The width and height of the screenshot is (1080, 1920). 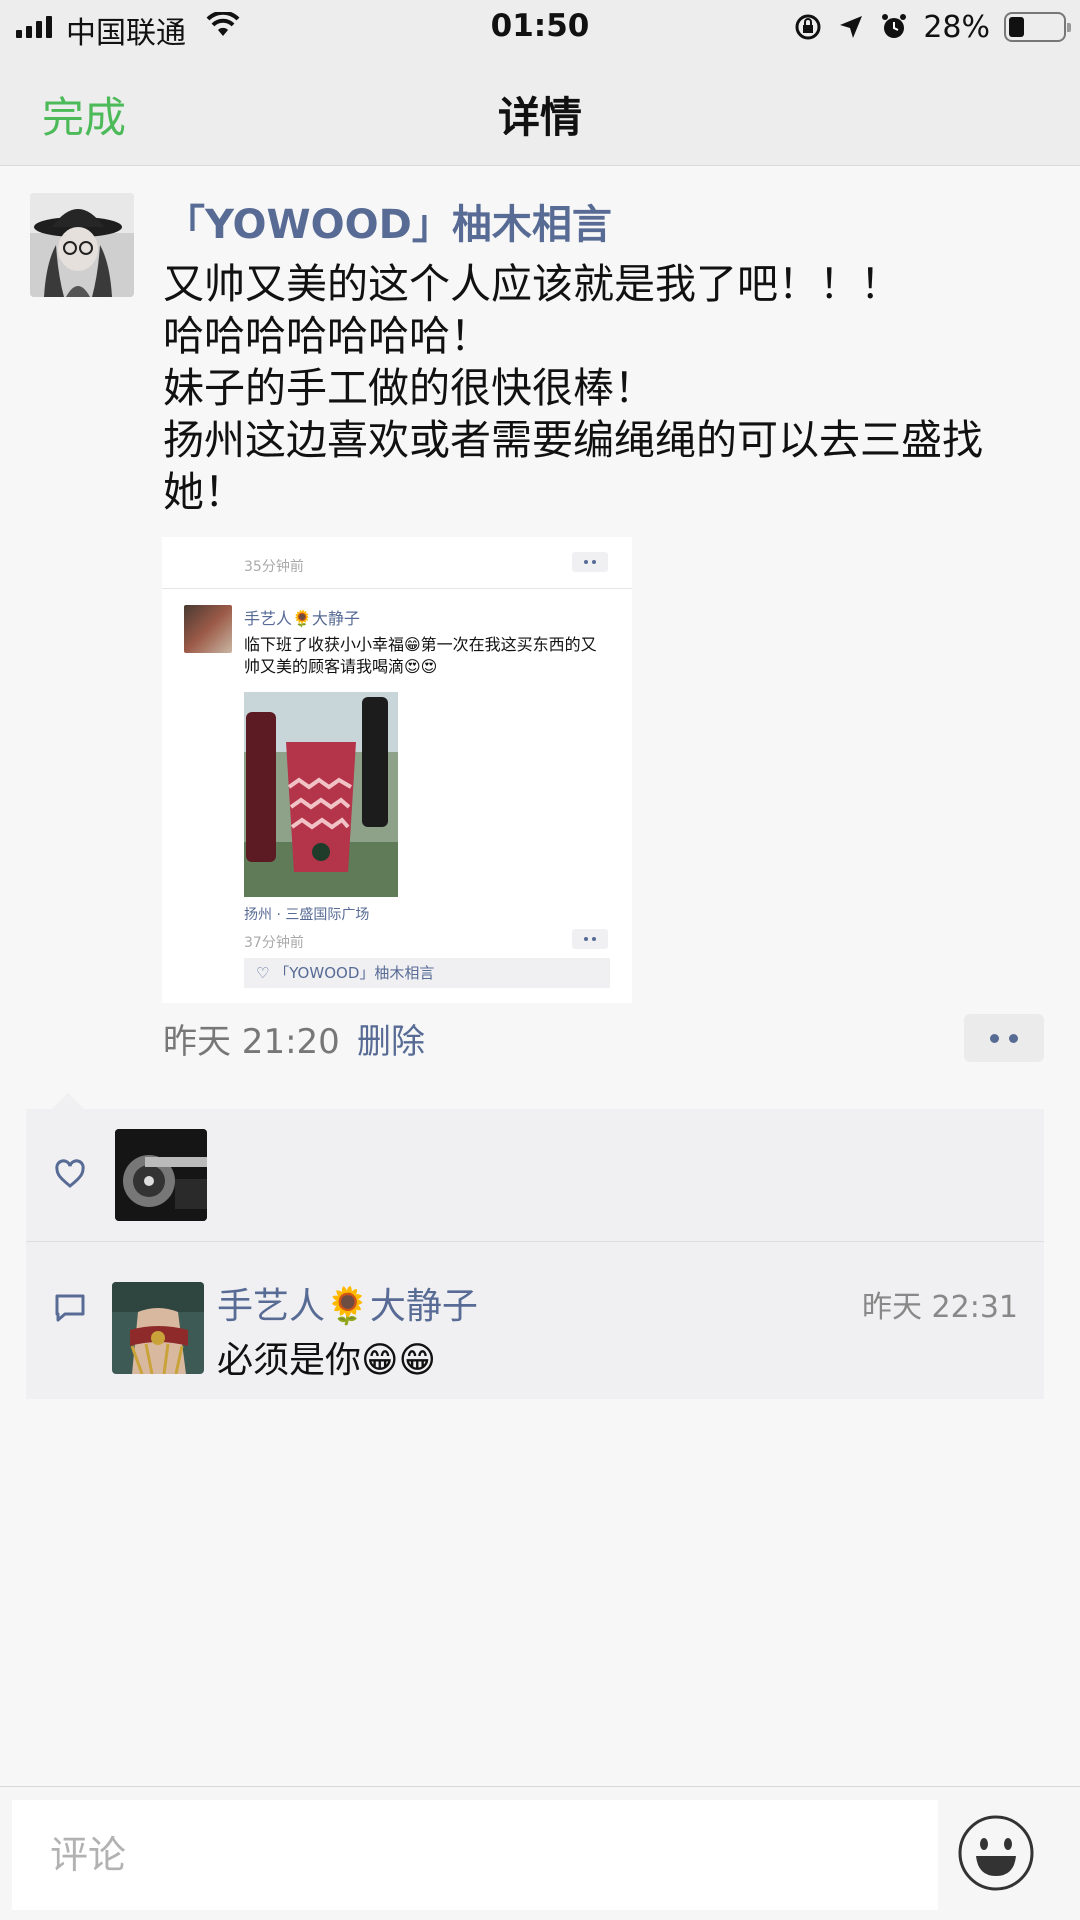 I want to click on post-text-line: 扬州这边喜欢或者需要编绳绳的可以去三盛找她！, so click(x=573, y=466).